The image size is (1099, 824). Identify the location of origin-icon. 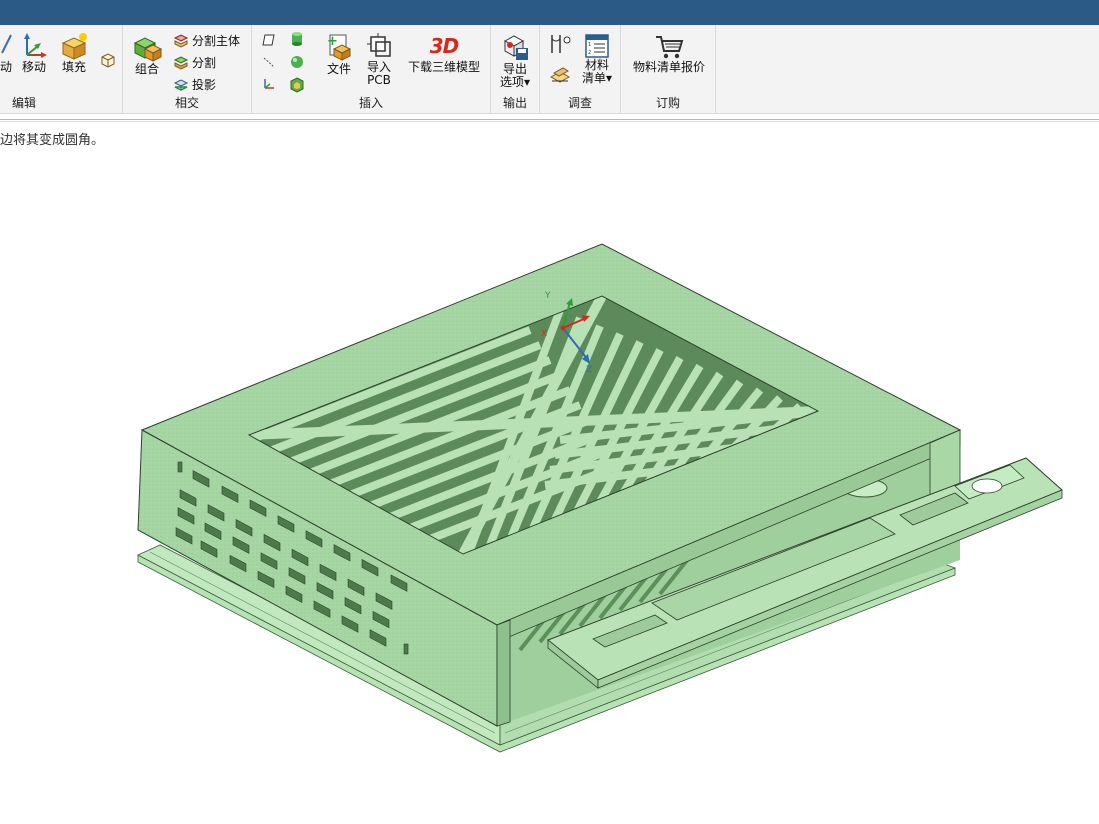
(269, 84).